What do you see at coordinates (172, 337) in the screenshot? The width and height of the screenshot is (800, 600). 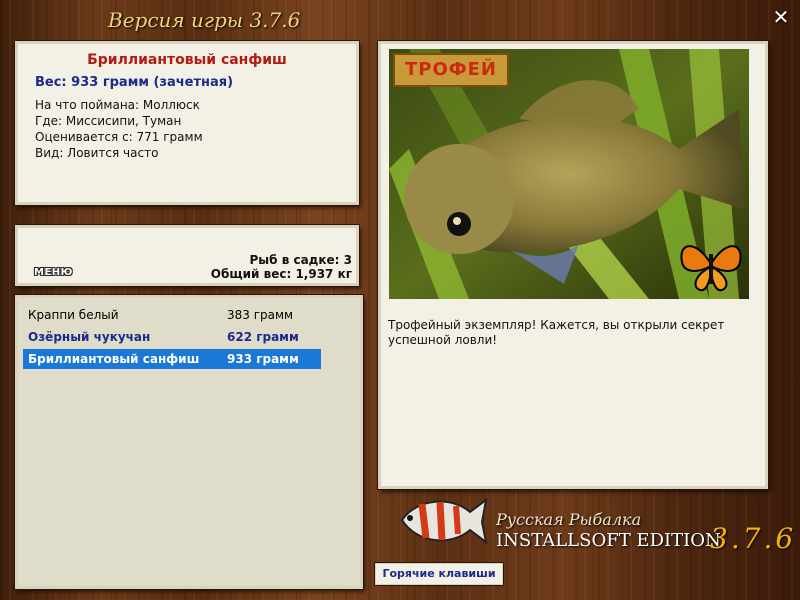 I see `list-item: Озёрный чукучан 622 грамм` at bounding box center [172, 337].